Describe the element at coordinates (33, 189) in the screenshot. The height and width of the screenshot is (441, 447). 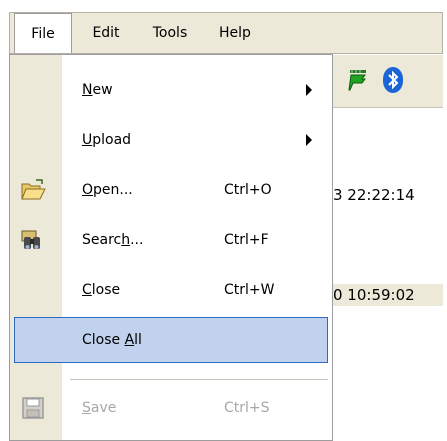
I see `open-folder-icon` at that location.